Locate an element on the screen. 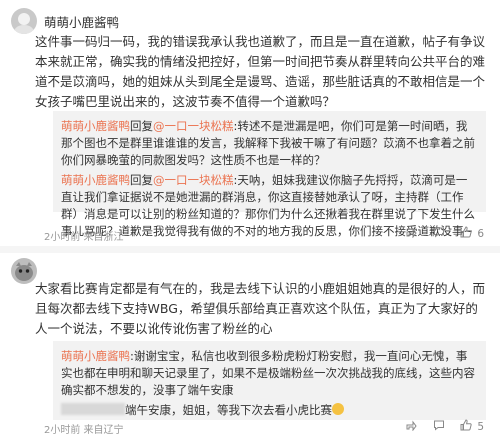  comment-meta: 2小时前 来自辽宁 is located at coordinates (84, 430).